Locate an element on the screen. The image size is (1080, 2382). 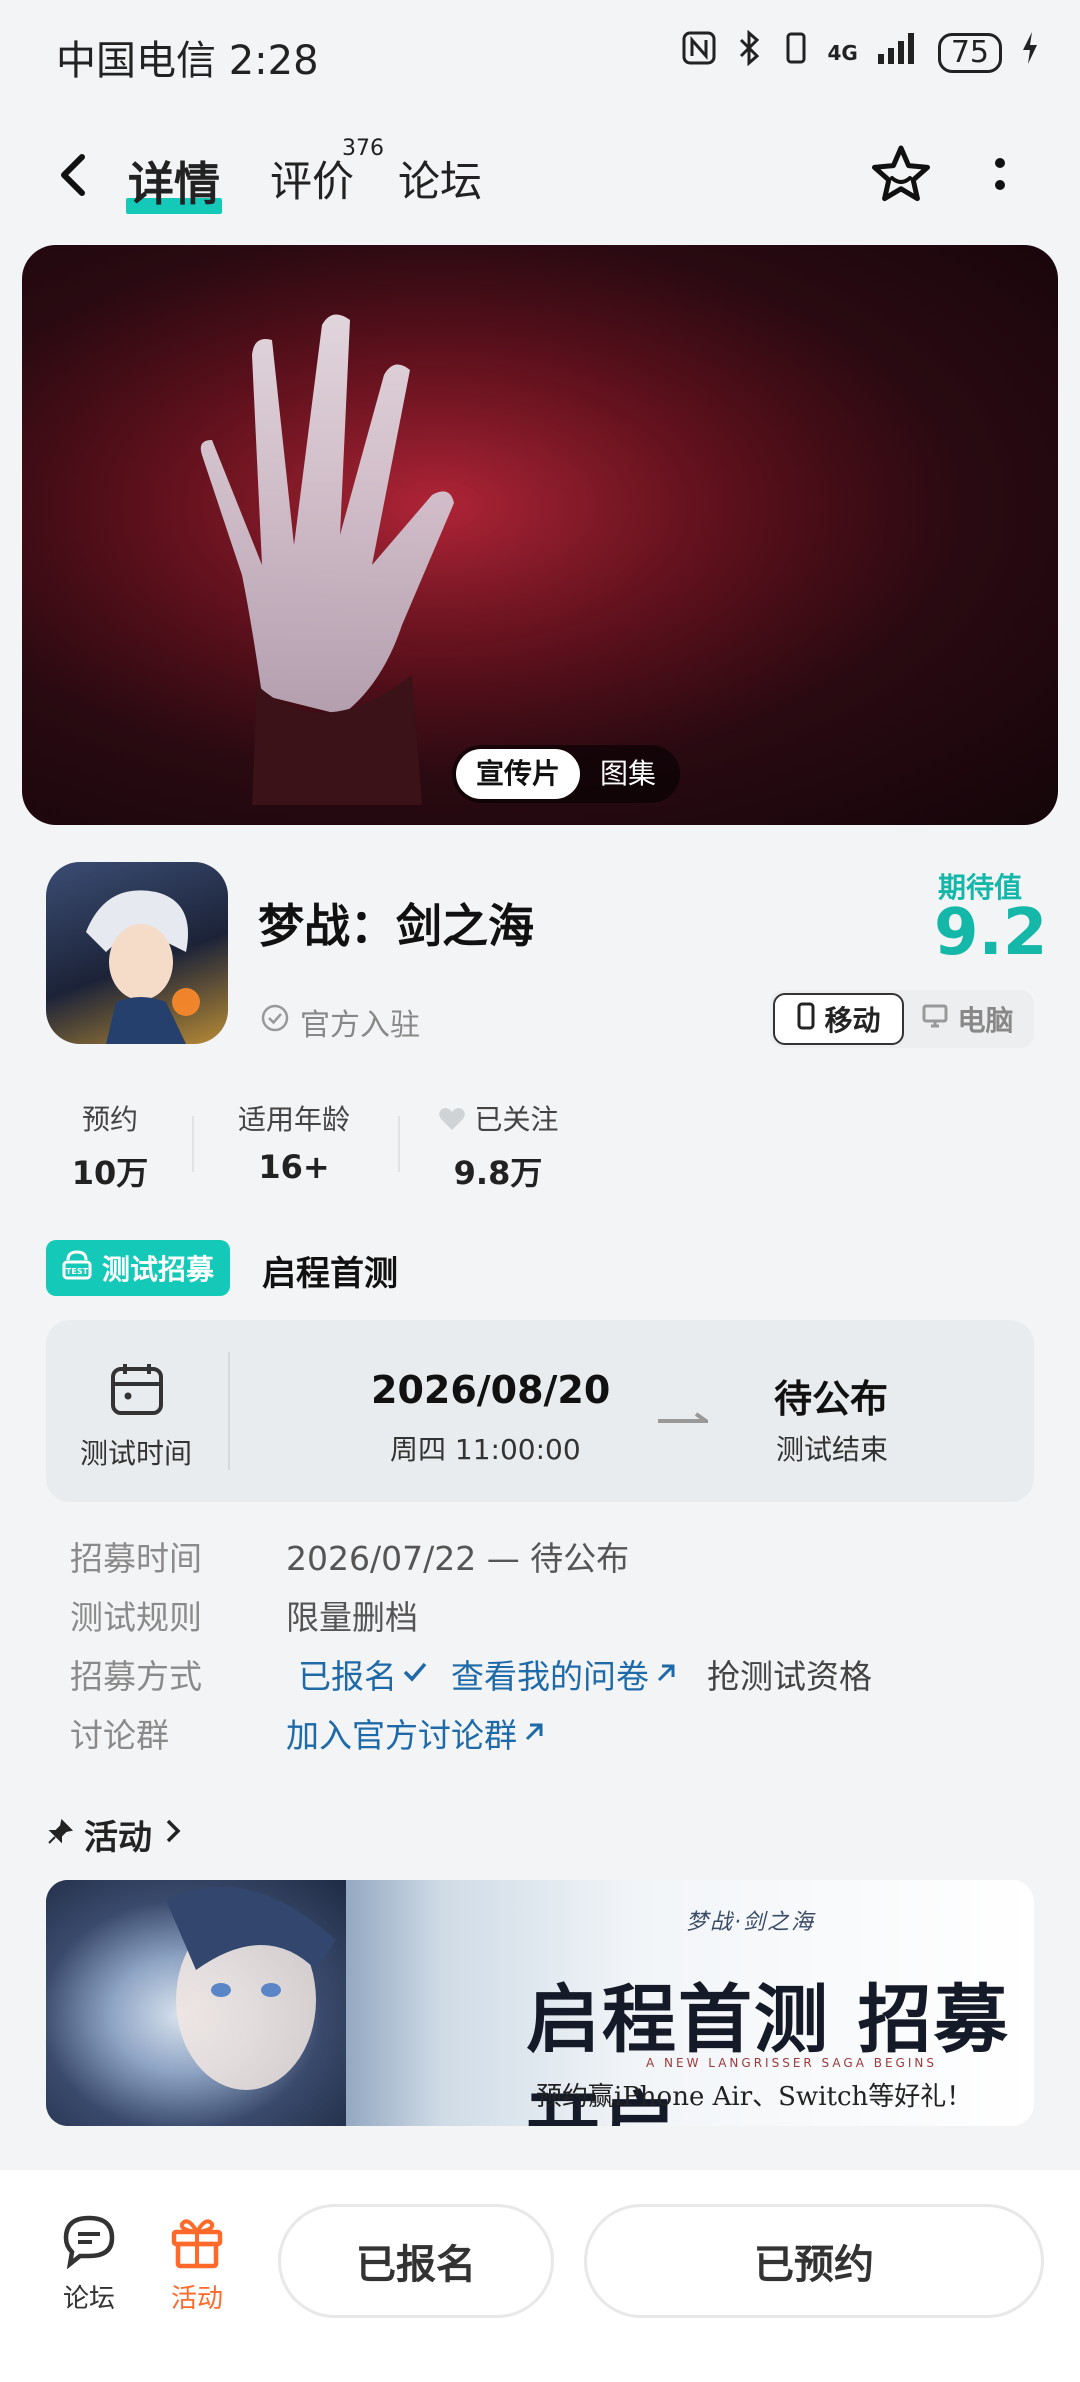
row-value: 限量删档 is located at coordinates (352, 1617).